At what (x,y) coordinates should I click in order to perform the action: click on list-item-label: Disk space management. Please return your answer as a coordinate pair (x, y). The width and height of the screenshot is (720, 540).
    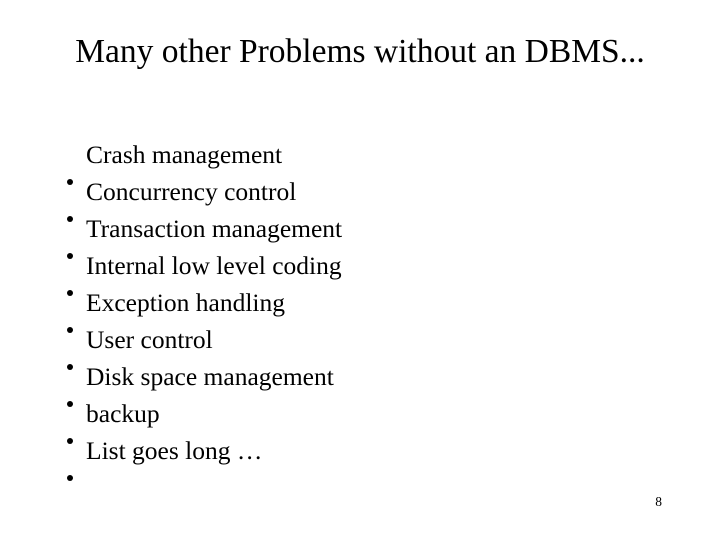
    Looking at the image, I should click on (210, 376).